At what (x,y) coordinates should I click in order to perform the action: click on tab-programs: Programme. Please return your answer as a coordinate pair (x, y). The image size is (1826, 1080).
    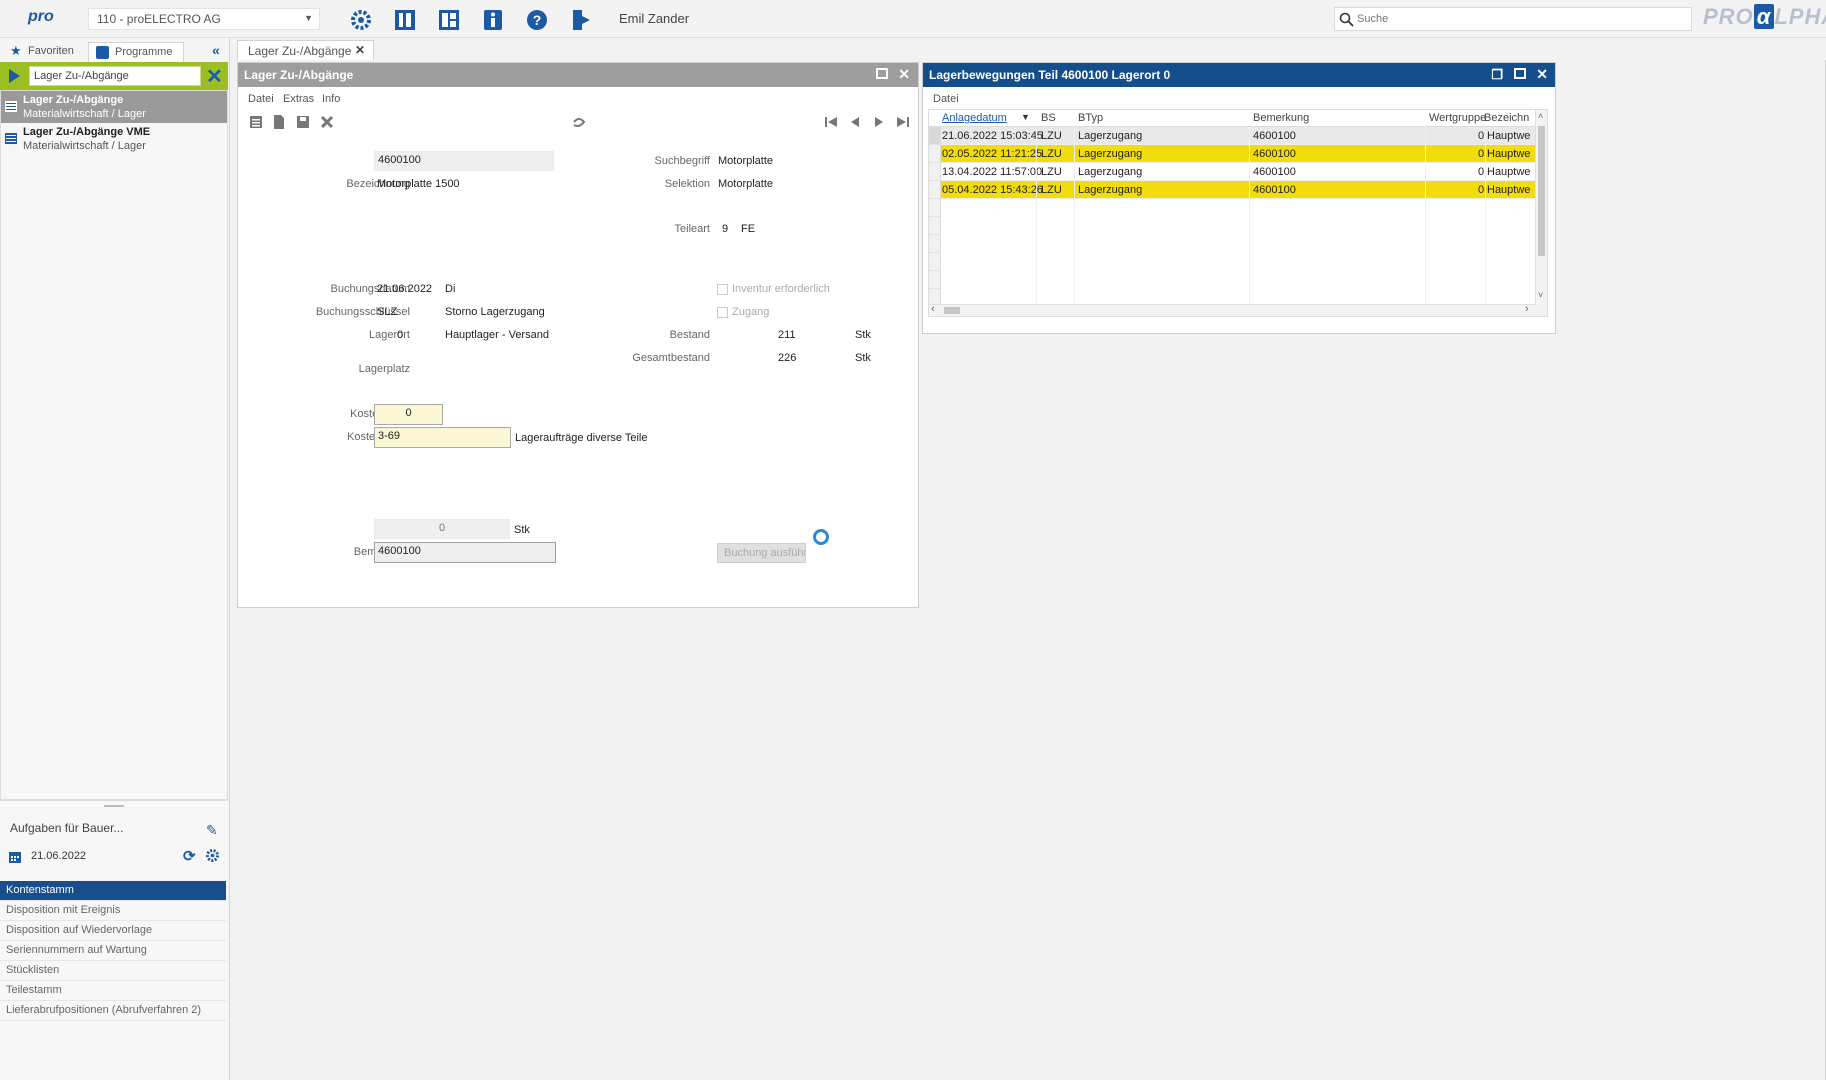
    Looking at the image, I should click on (136, 52).